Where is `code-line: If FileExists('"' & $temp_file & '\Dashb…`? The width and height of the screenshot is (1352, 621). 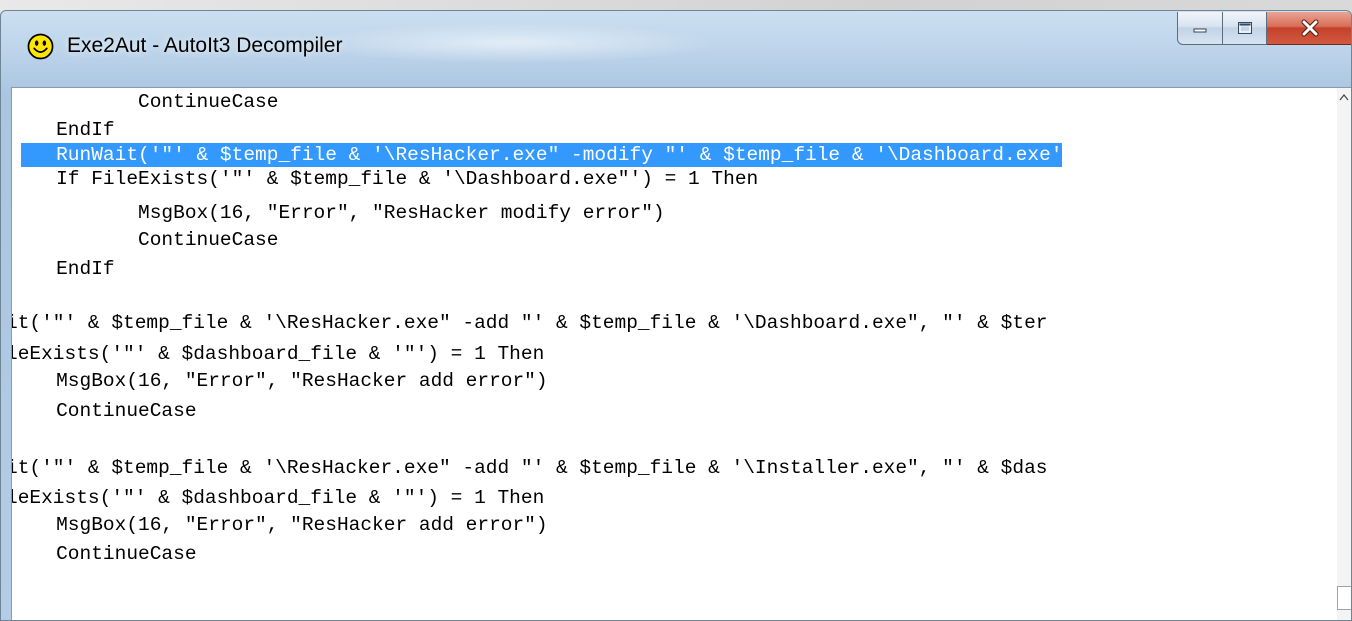 code-line: If FileExists('"' & $temp_file & '\Dashb… is located at coordinates (389, 179).